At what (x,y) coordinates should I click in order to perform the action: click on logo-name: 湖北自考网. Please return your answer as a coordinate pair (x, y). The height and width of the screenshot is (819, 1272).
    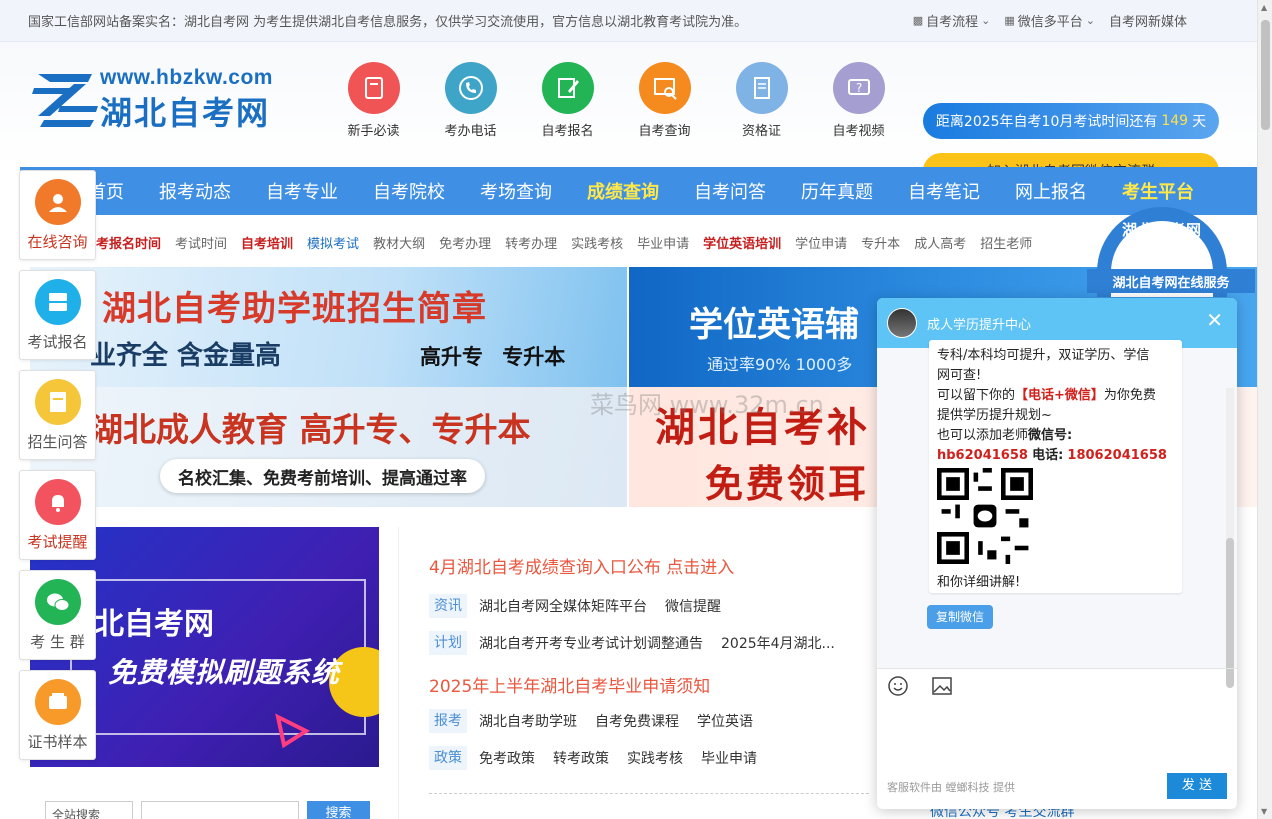
    Looking at the image, I should click on (185, 113).